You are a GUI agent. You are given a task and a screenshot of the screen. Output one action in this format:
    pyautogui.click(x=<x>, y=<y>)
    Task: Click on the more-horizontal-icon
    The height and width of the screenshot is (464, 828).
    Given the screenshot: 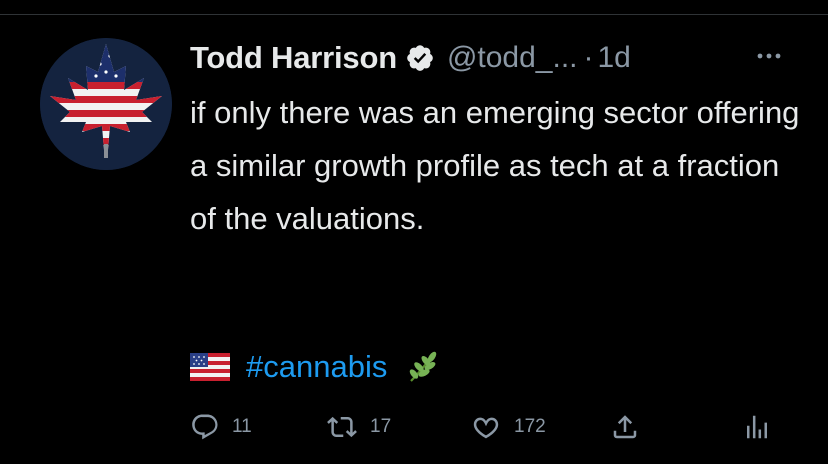 What is the action you would take?
    pyautogui.click(x=769, y=56)
    